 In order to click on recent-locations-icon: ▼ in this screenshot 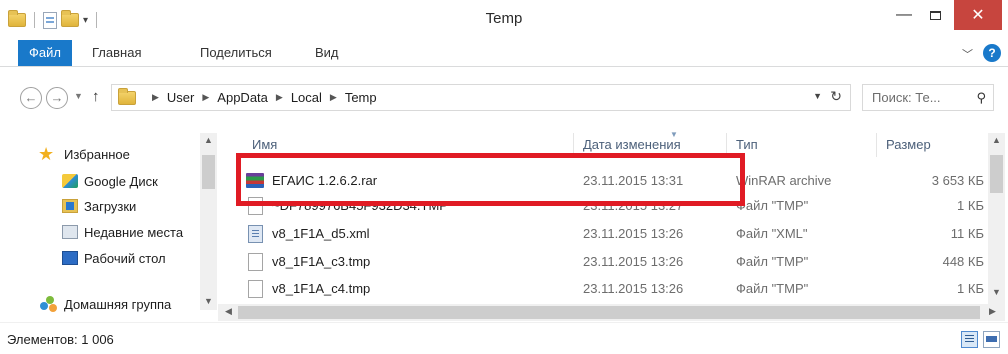, I will do `click(78, 96)`.